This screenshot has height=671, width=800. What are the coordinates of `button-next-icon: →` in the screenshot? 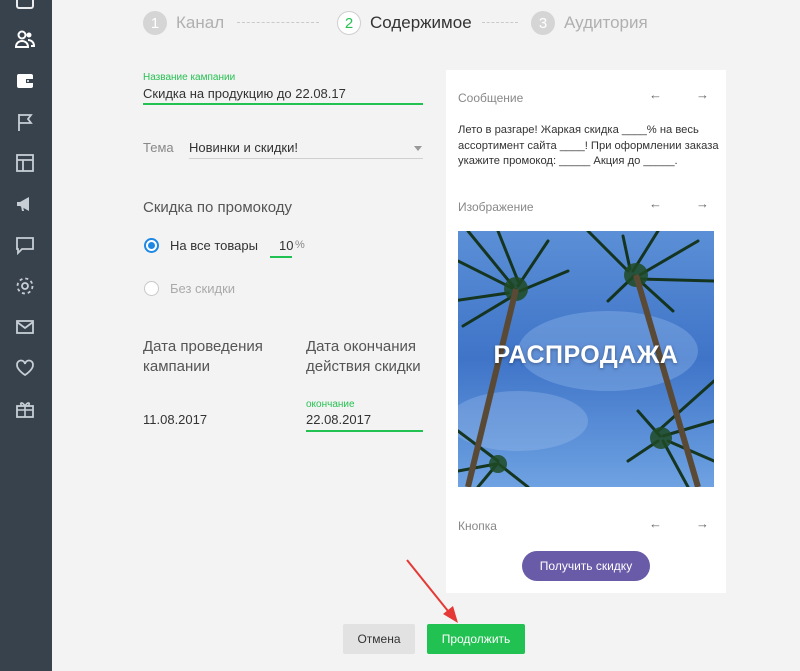 It's located at (702, 523).